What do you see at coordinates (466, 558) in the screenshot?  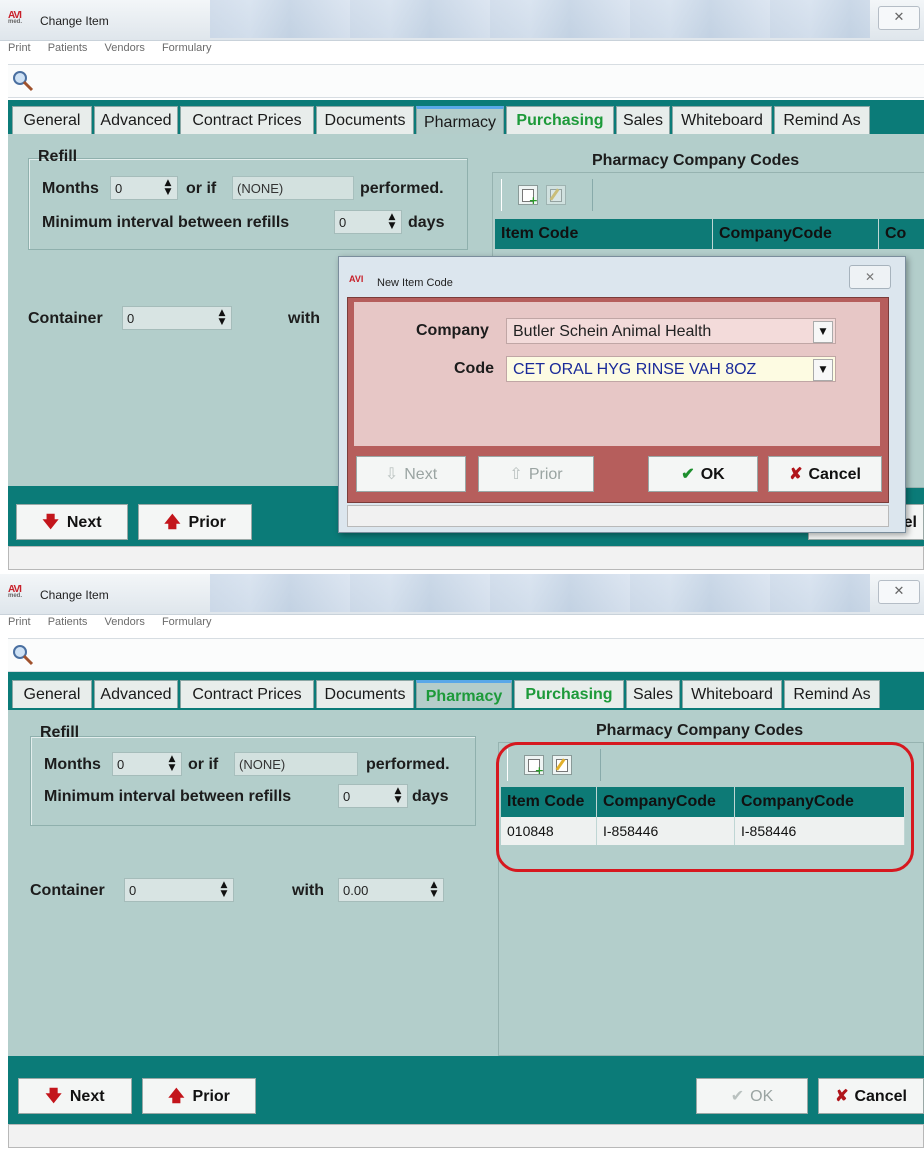 I see `status-bar` at bounding box center [466, 558].